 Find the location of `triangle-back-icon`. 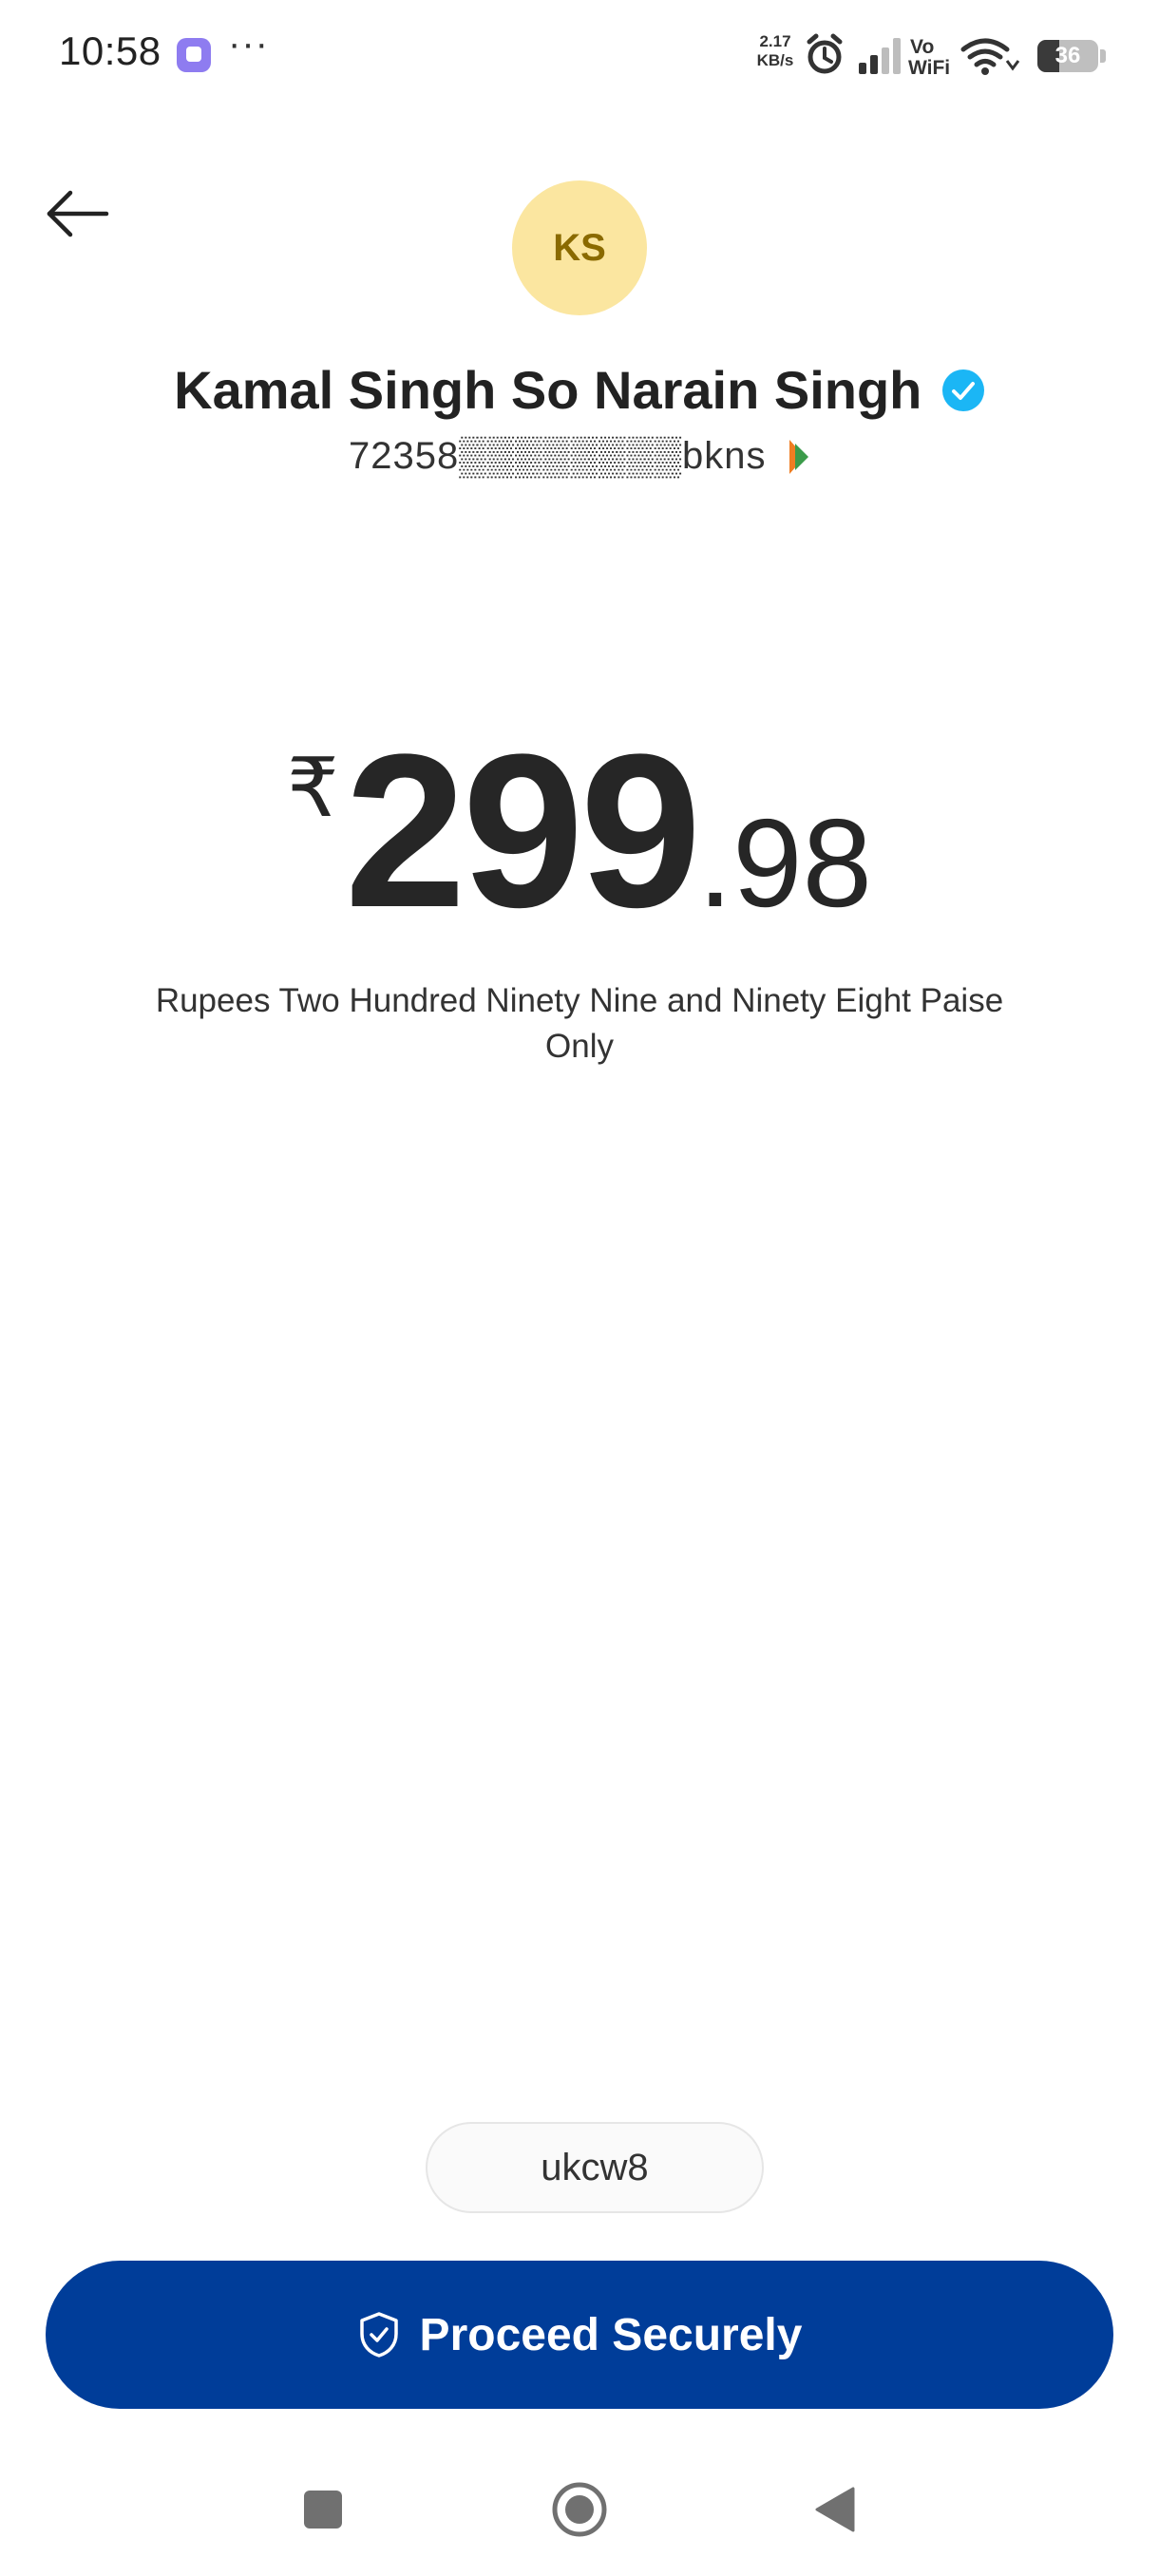

triangle-back-icon is located at coordinates (835, 2509).